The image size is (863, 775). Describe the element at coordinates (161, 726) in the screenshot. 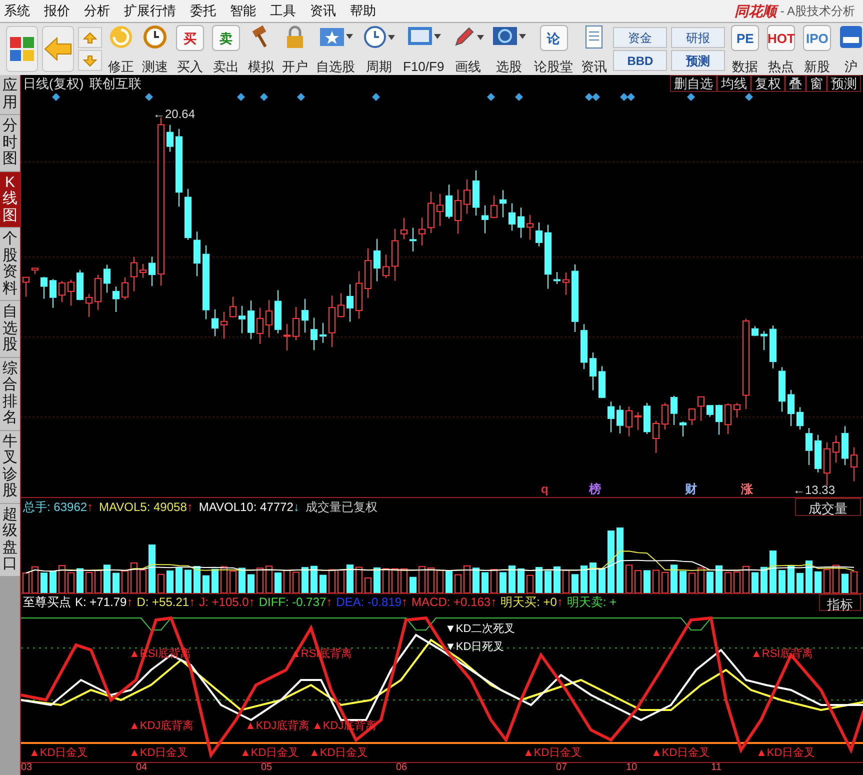

I see `signal-label: ▲KDJ底背离` at that location.